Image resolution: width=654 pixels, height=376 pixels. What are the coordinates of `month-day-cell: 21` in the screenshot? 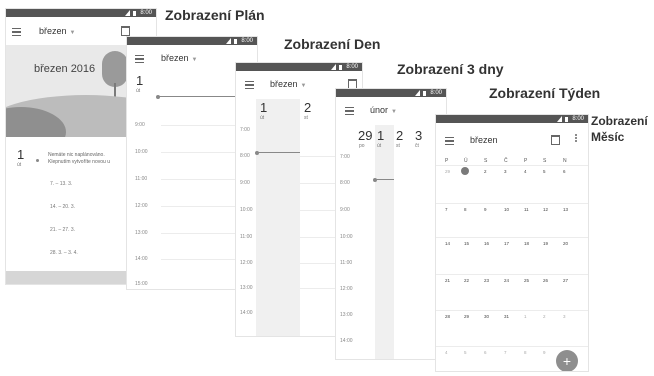 It's located at (447, 280).